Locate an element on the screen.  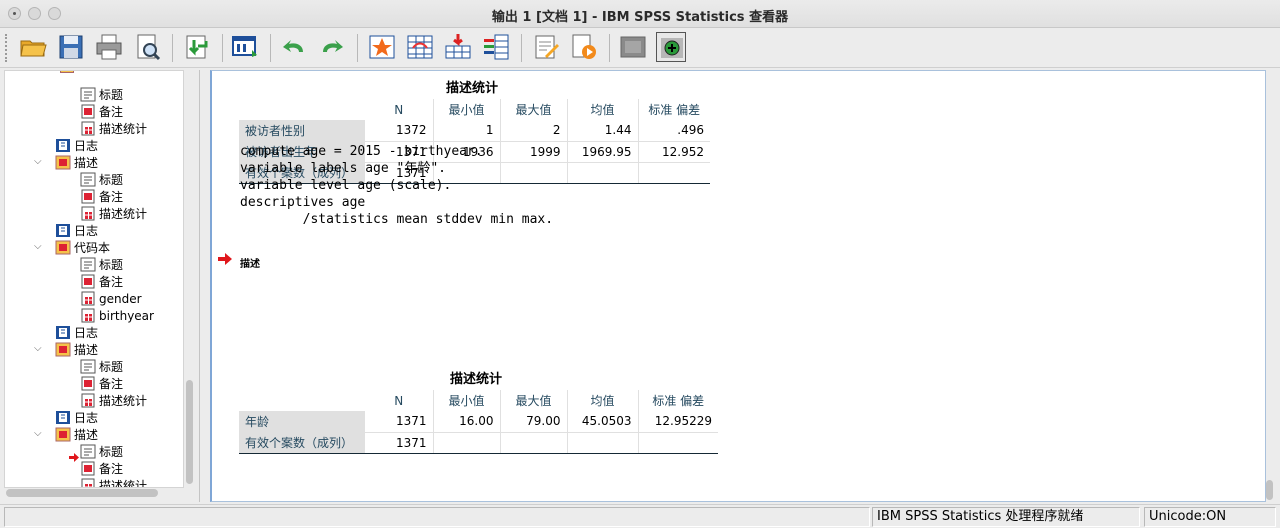
insert-text-button is located at coordinates (546, 47).